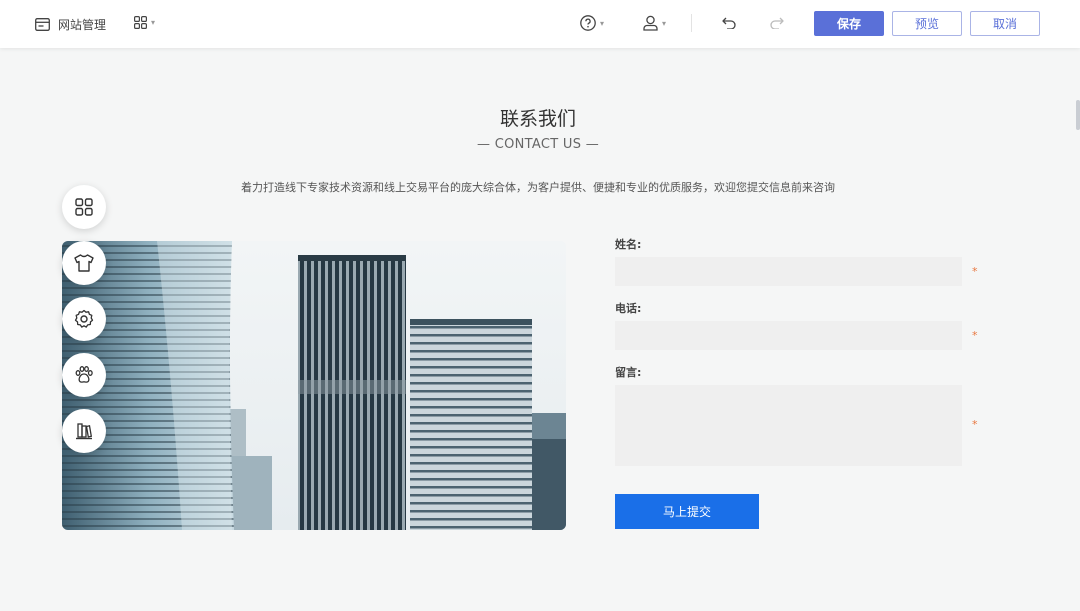 The height and width of the screenshot is (611, 1080). What do you see at coordinates (628, 372) in the screenshot?
I see `message-label: 留言:` at bounding box center [628, 372].